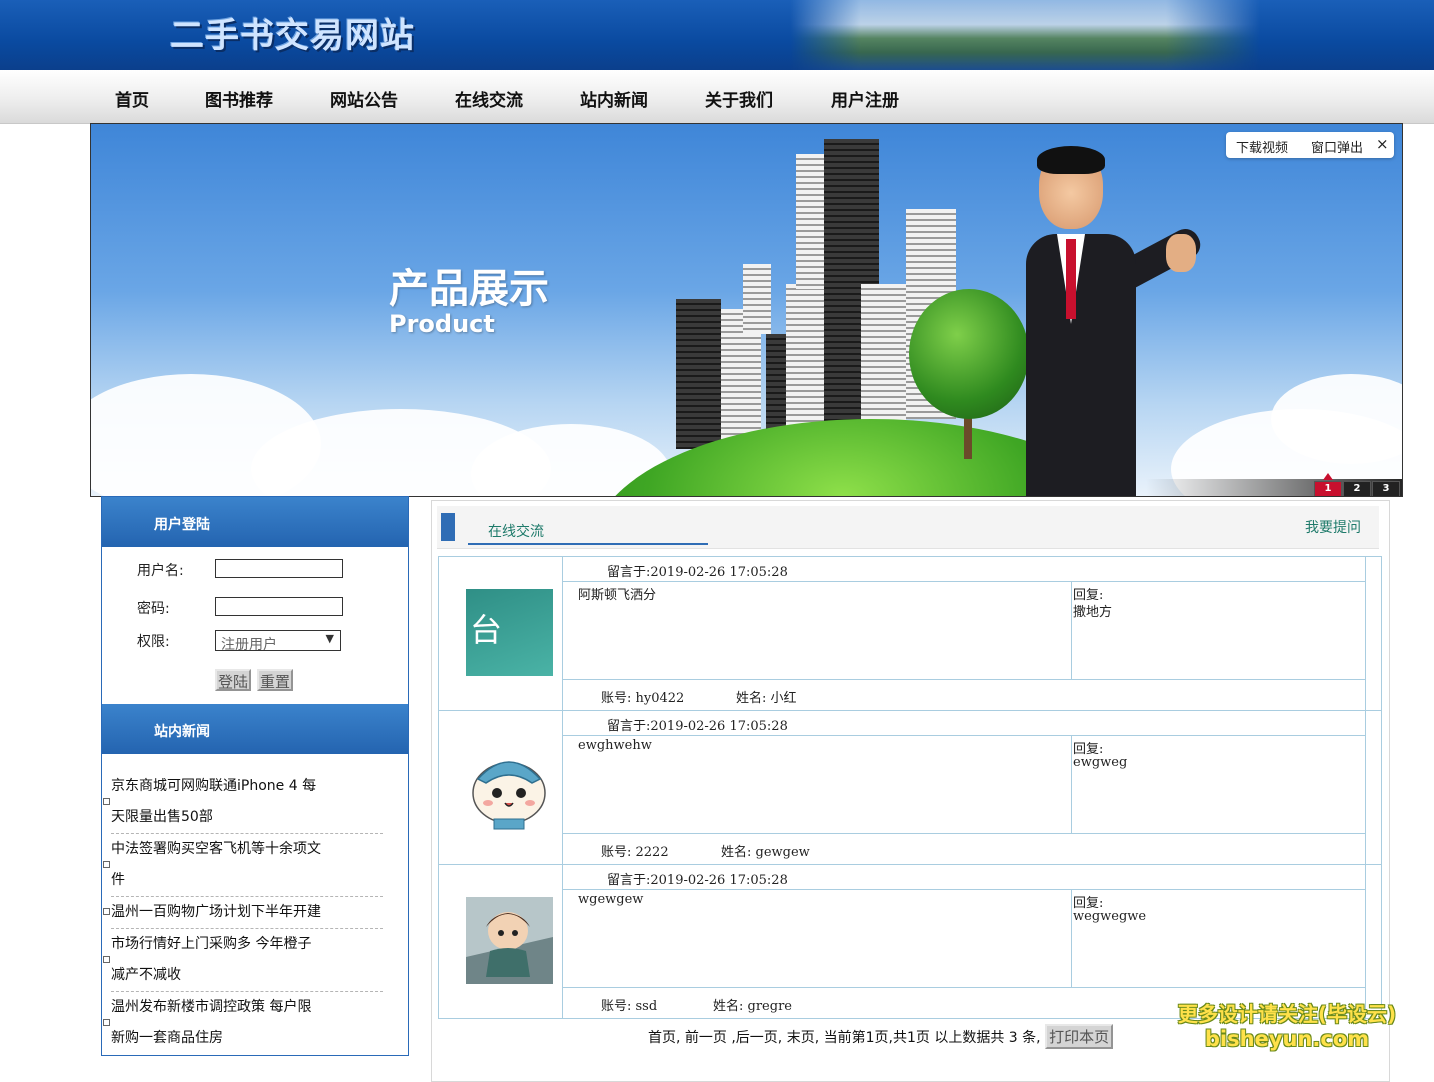 The height and width of the screenshot is (1082, 1434). What do you see at coordinates (588, 544) in the screenshot?
I see `section-underline` at bounding box center [588, 544].